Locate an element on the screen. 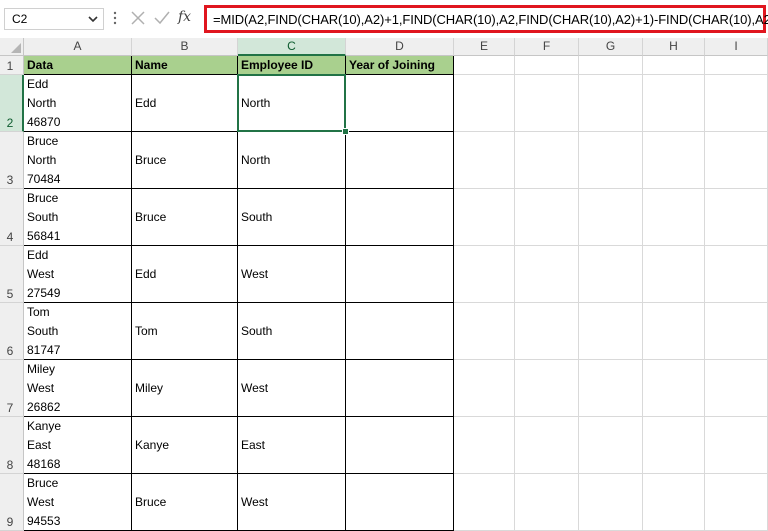 Image resolution: width=768 pixels, height=531 pixels. row-header-9: 9 is located at coordinates (12, 502).